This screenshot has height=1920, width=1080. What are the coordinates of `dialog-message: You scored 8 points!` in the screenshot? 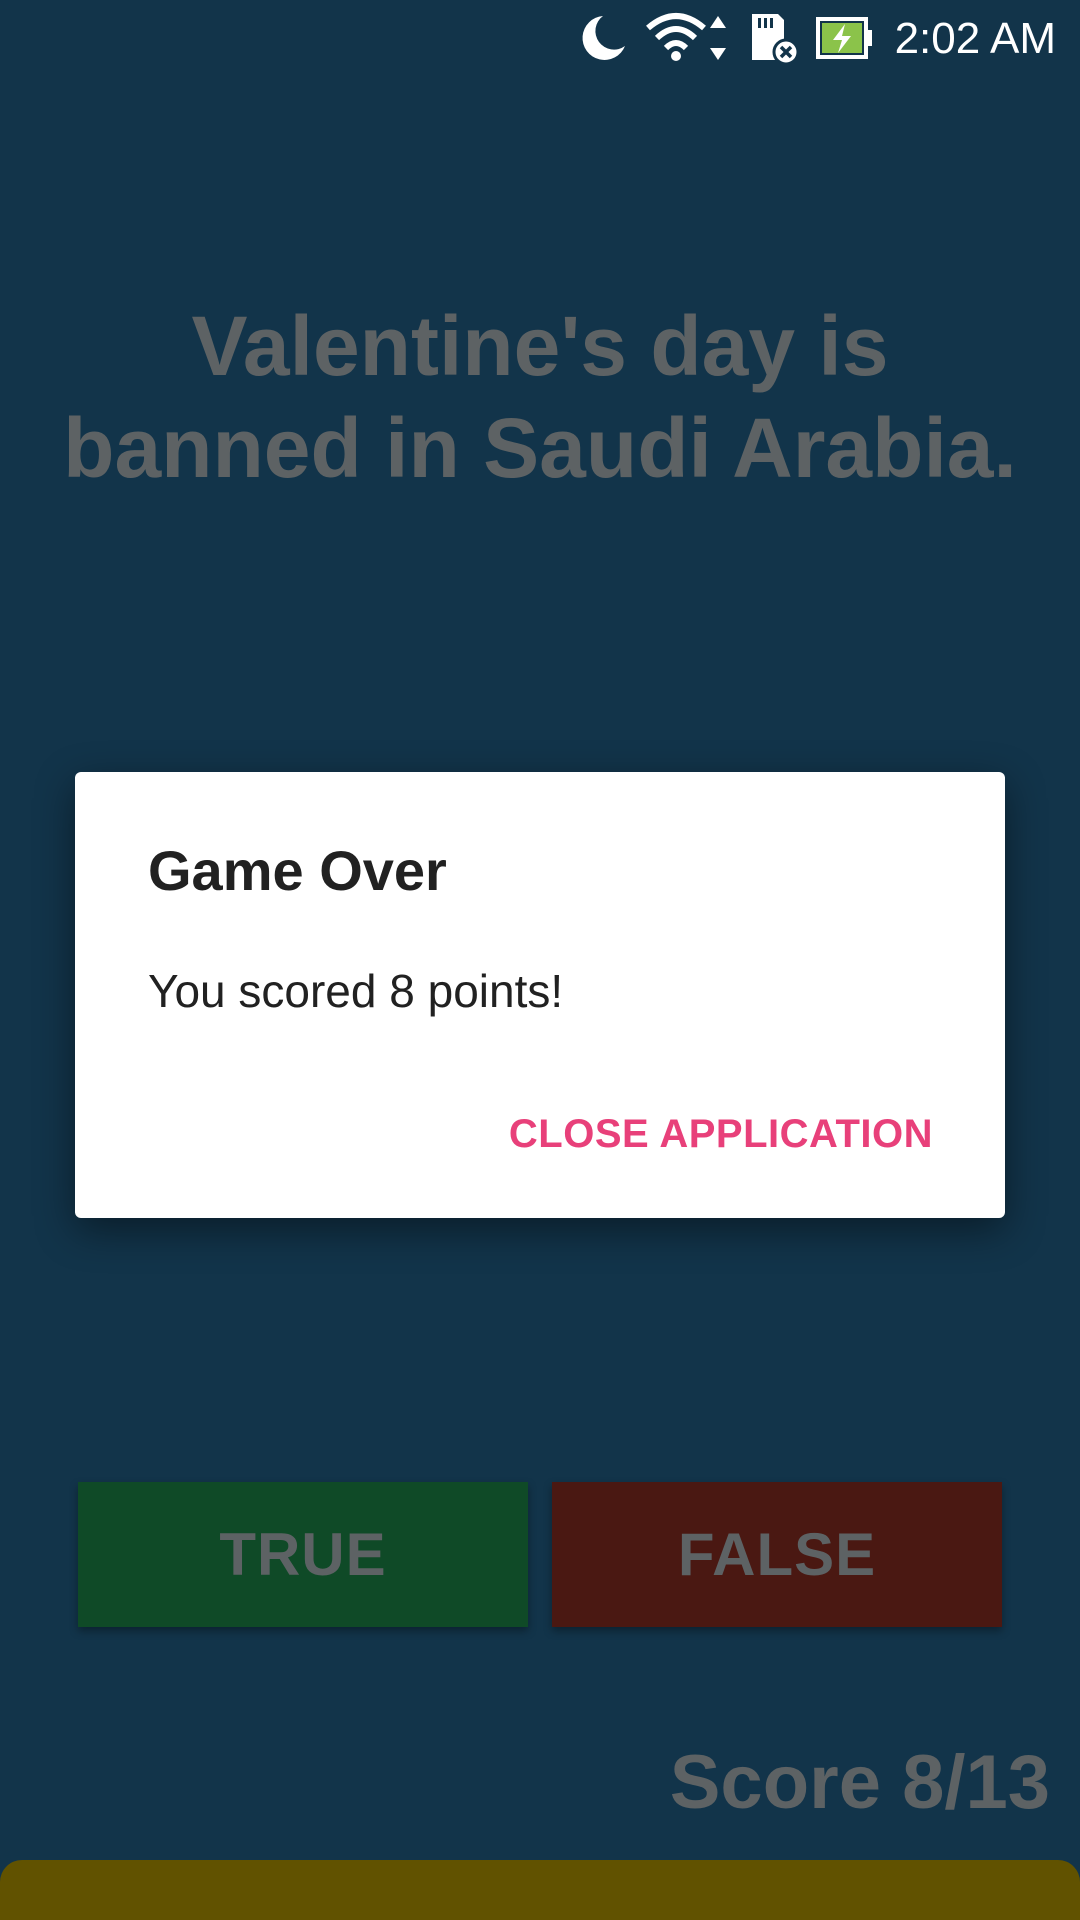 It's located at (356, 991).